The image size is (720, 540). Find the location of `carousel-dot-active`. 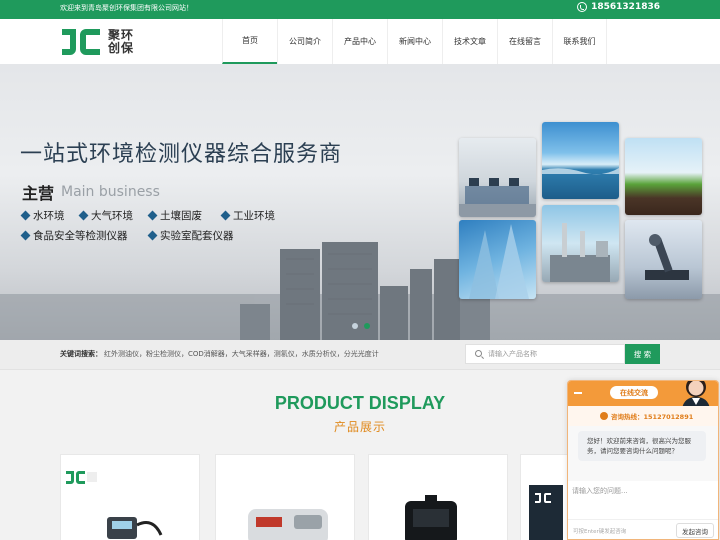

carousel-dot-active is located at coordinates (367, 326).